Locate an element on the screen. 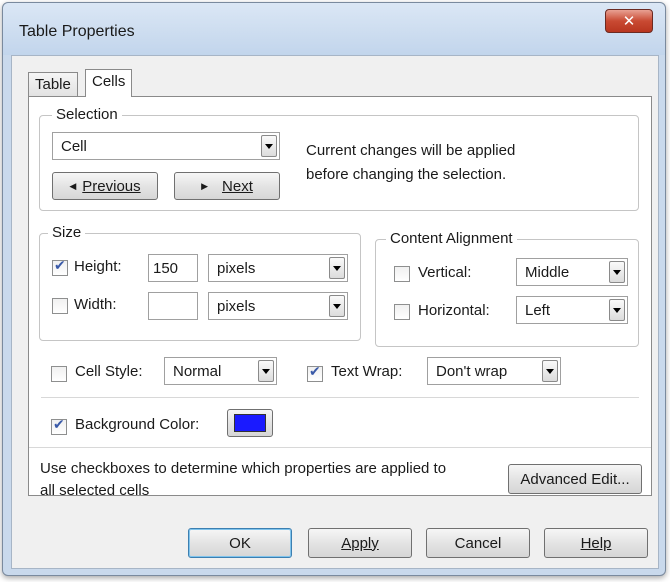 Image resolution: width=670 pixels, height=582 pixels. height-input-value: 150 is located at coordinates (166, 268).